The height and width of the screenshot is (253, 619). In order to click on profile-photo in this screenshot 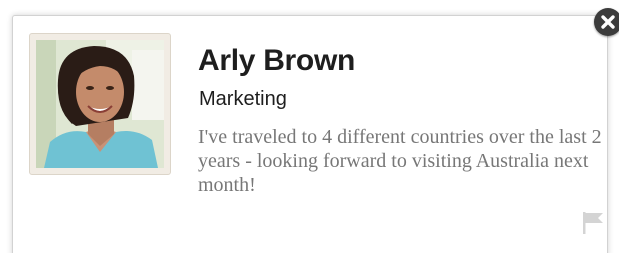, I will do `click(100, 104)`.